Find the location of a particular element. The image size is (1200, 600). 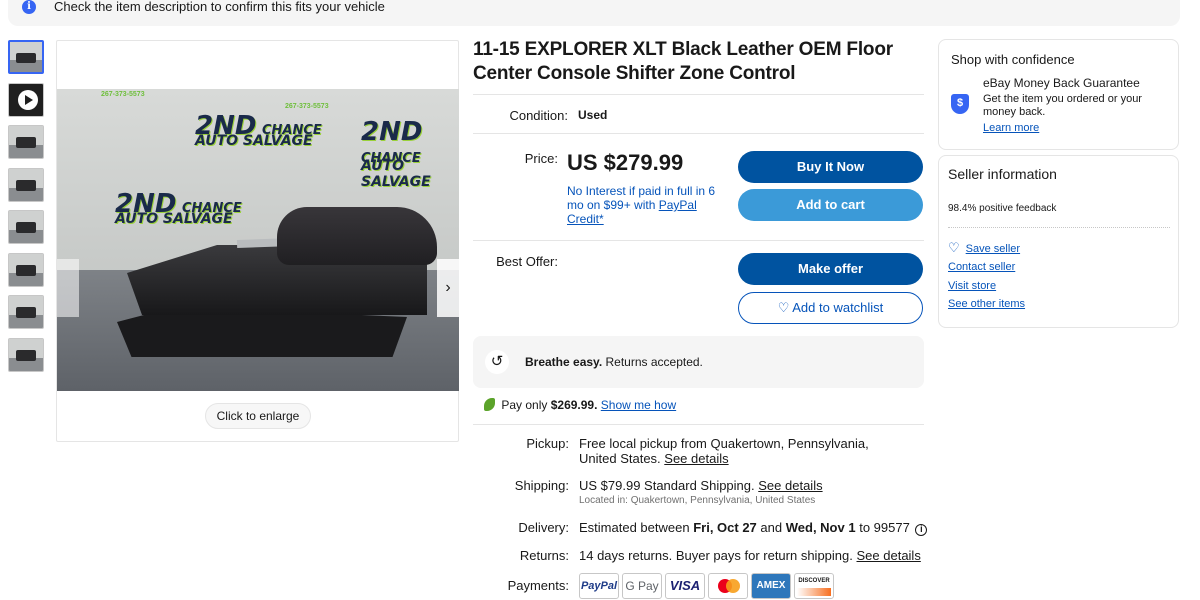

returns-banner-bold: Breathe easy. is located at coordinates (564, 362).